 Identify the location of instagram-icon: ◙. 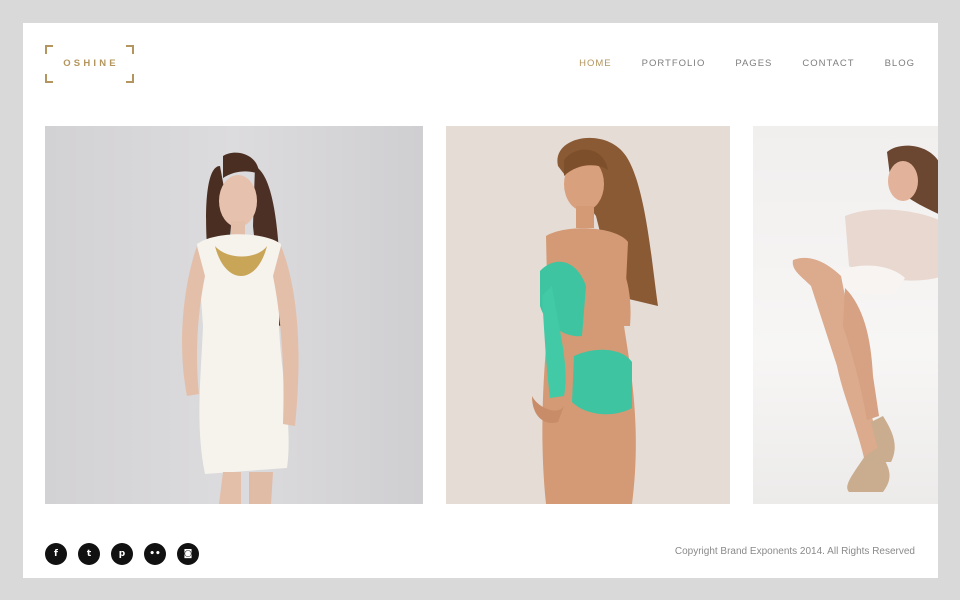
(188, 554).